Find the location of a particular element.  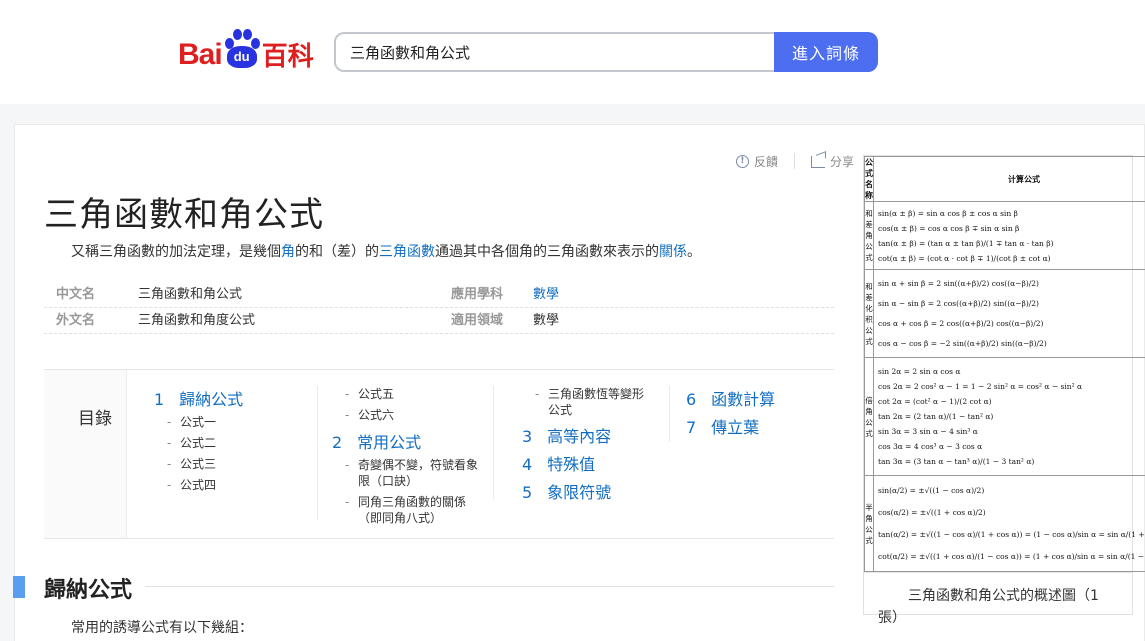

toc-subitem: 同角三角函數的關係（即同角八式） is located at coordinates (407, 510).